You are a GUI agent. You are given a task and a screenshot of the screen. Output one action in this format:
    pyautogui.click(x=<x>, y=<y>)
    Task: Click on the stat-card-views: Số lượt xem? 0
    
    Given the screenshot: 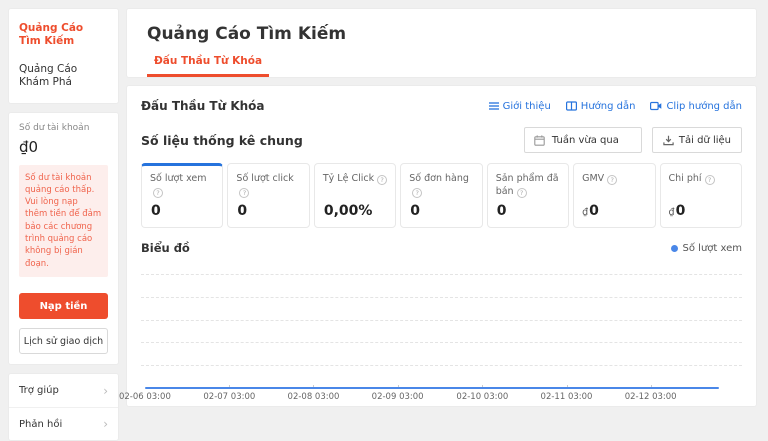 What is the action you would take?
    pyautogui.click(x=182, y=195)
    